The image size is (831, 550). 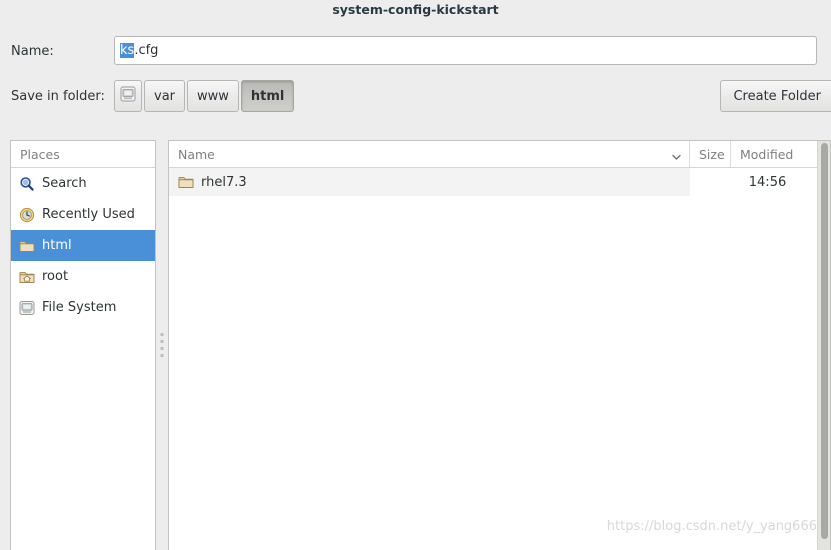 I want to click on breadcrumb-item-html: html, so click(x=267, y=96).